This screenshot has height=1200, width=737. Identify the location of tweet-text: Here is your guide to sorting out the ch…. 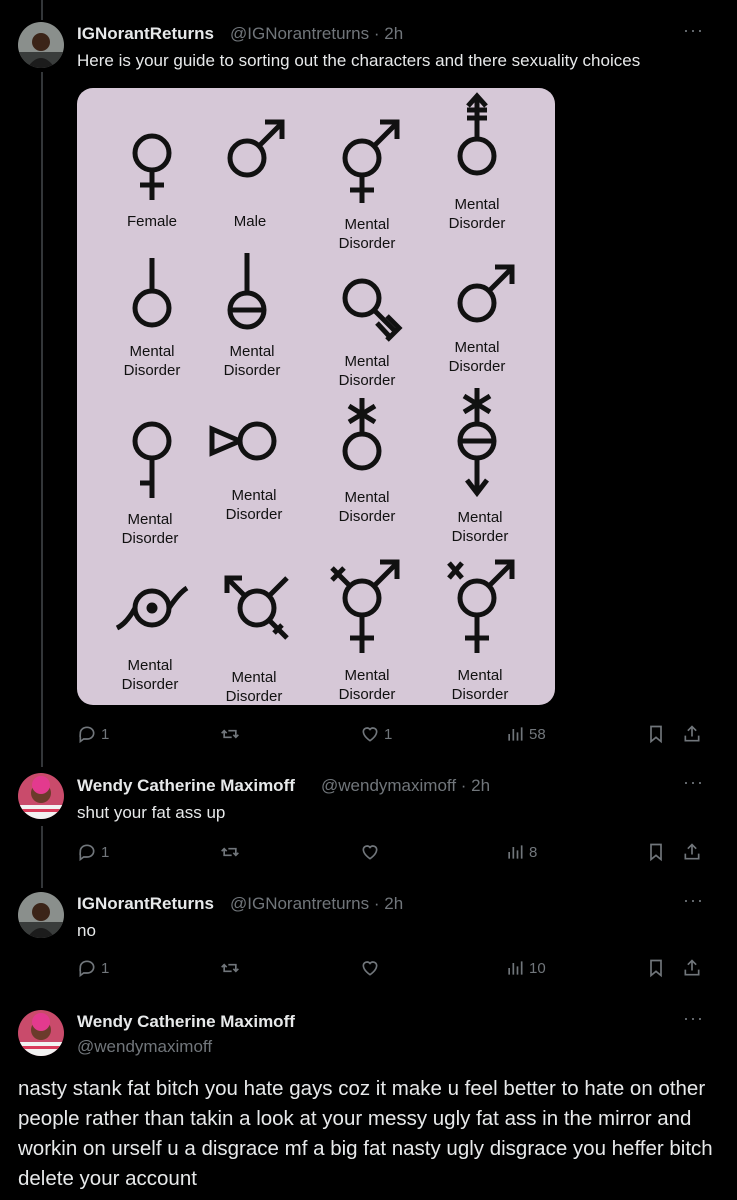
(359, 60).